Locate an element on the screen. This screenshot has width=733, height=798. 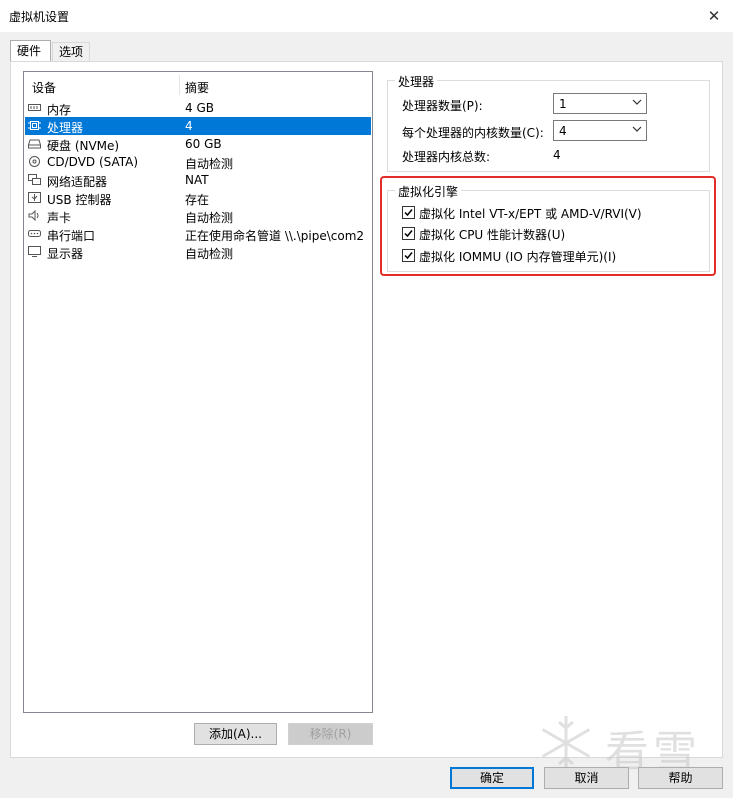
remove-button: 移除(R) is located at coordinates (330, 734).